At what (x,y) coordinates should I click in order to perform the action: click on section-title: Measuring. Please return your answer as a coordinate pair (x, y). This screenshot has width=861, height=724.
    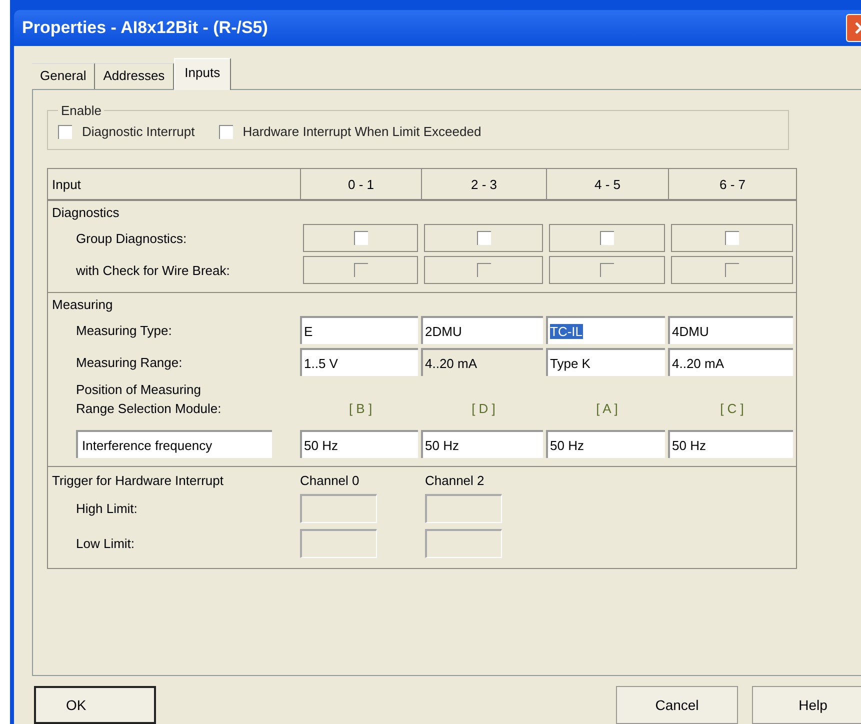
    Looking at the image, I should click on (82, 304).